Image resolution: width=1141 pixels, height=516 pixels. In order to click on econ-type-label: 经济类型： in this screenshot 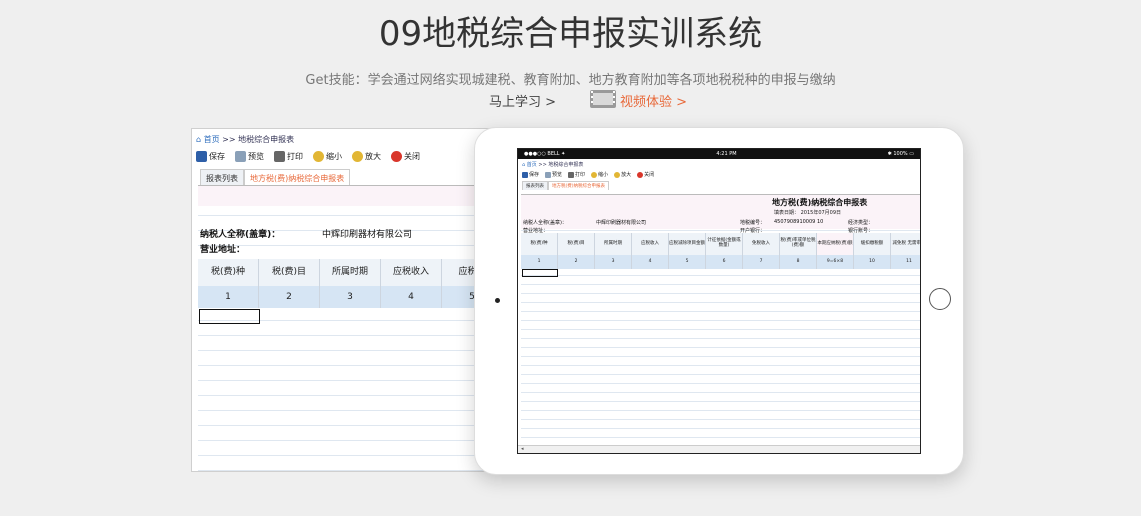, I will do `click(861, 223)`.